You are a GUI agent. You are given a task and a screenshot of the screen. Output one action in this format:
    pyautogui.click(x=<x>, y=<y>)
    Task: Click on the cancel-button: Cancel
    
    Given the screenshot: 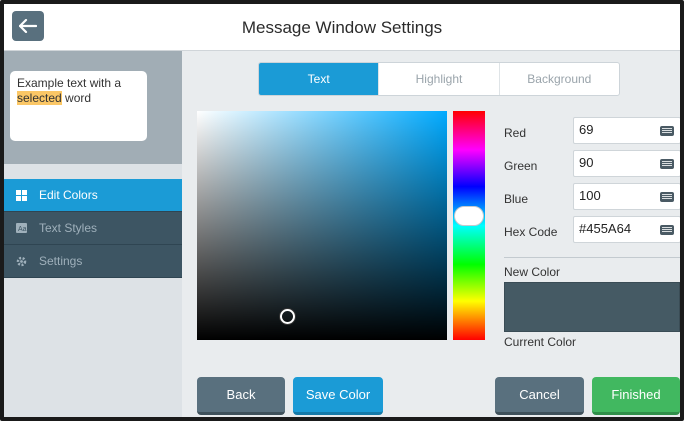 What is the action you would take?
    pyautogui.click(x=539, y=396)
    